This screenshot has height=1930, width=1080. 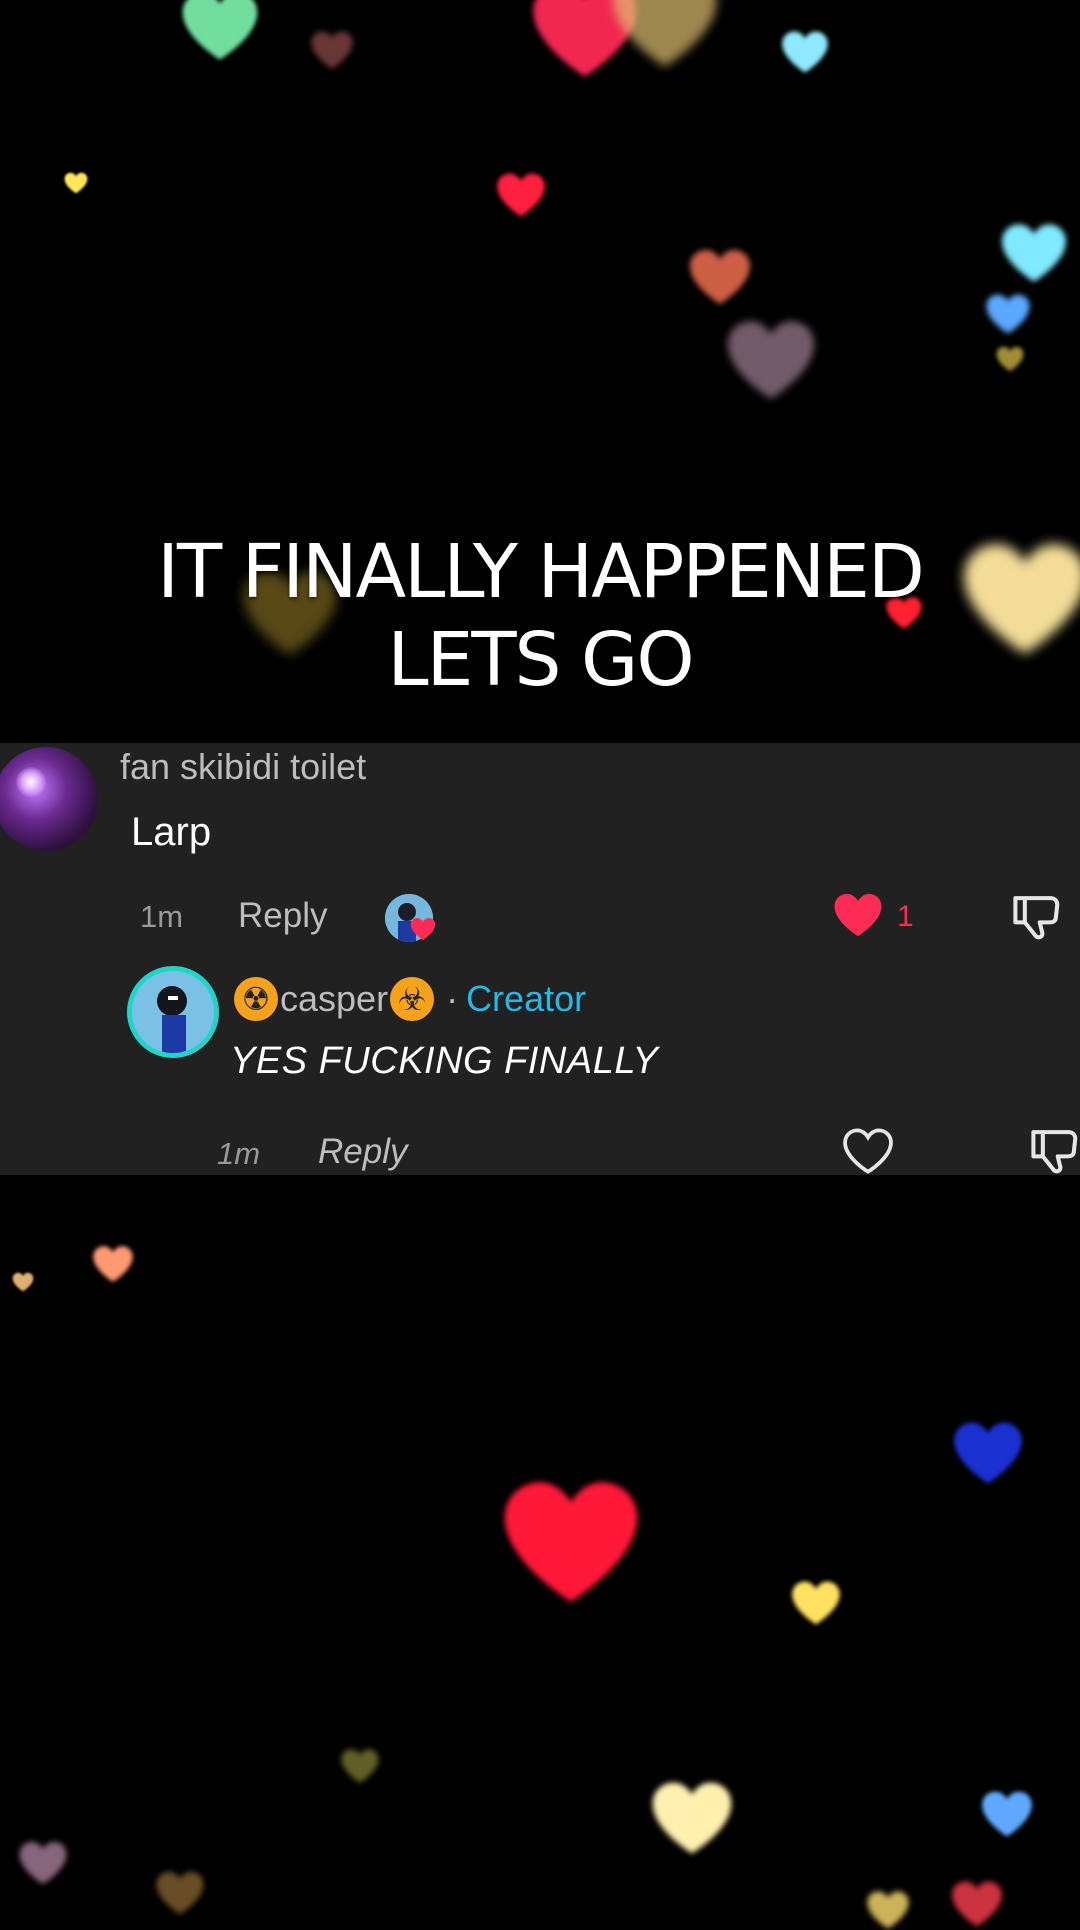 I want to click on reply-text: YES FUCKING FINALLY, so click(x=444, y=1061).